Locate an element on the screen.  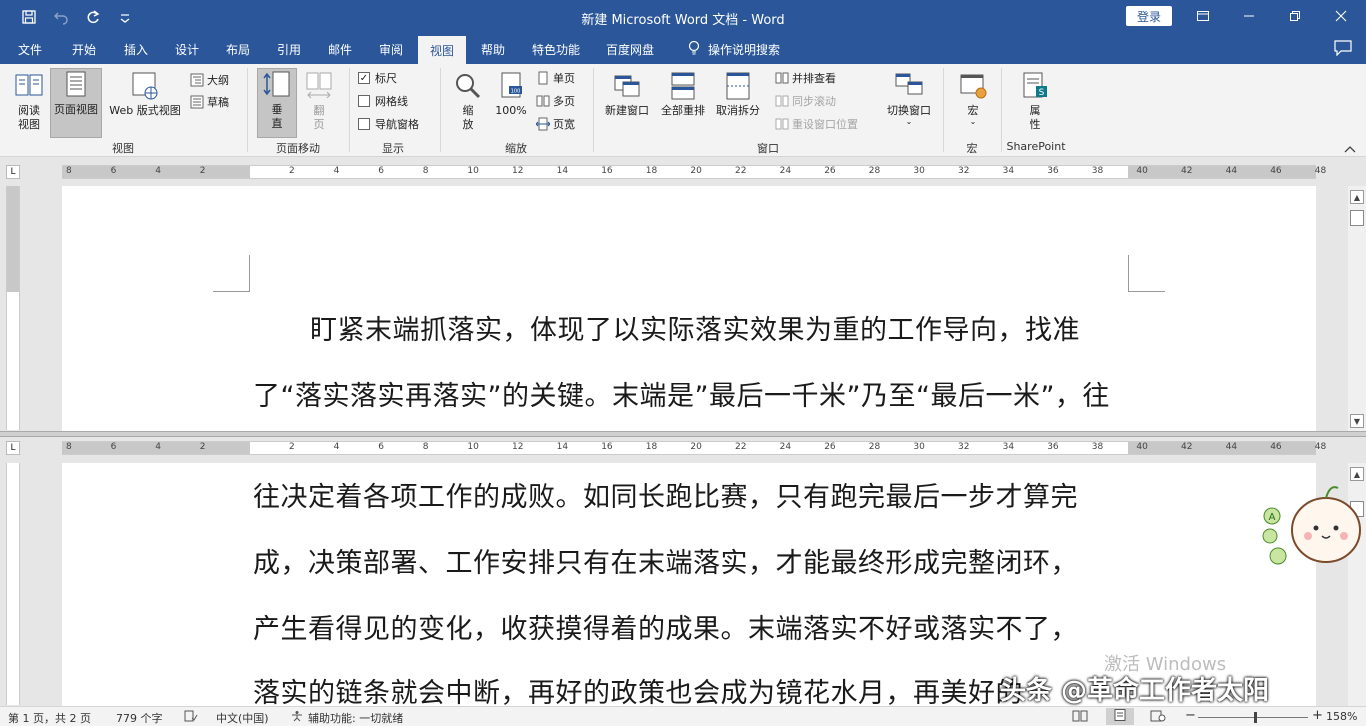
chevron-down-icon: ⌄ is located at coordinates (909, 121).